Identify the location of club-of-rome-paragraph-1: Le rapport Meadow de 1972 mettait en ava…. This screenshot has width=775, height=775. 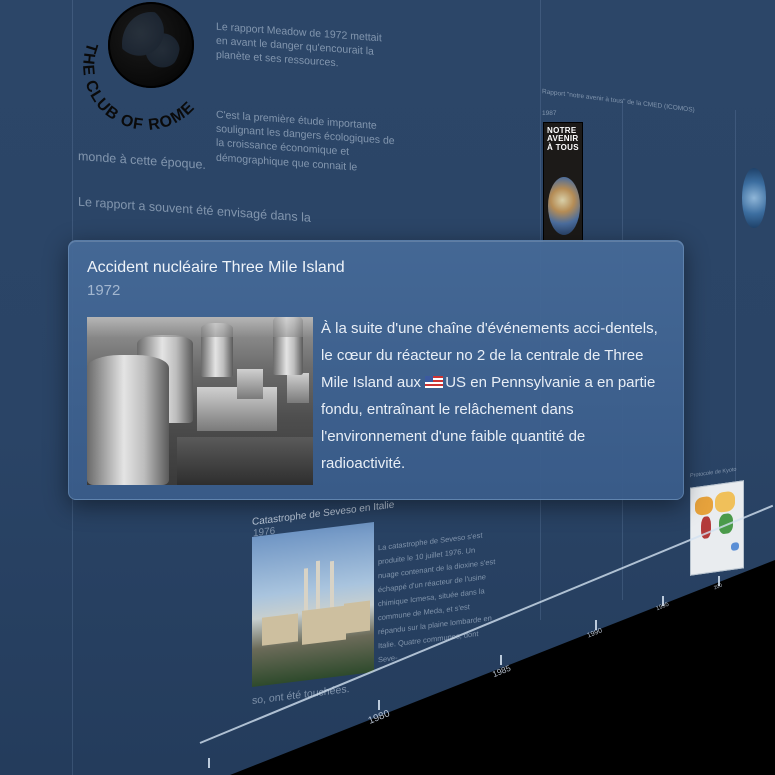
(299, 45).